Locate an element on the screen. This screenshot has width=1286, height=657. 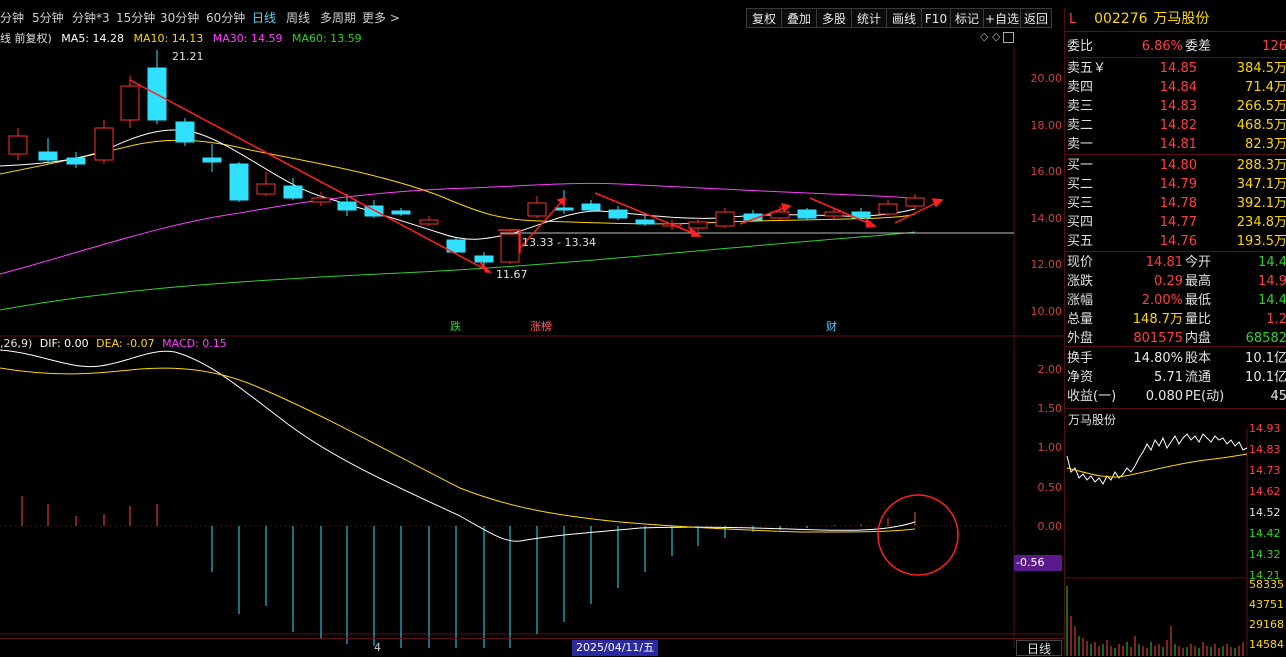
wei-cha-label: 委差 is located at coordinates (1198, 46).